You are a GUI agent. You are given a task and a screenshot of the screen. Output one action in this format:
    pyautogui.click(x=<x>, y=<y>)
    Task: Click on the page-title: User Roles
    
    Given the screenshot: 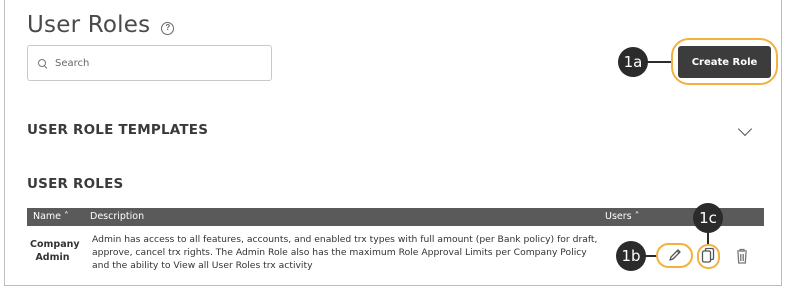 What is the action you would take?
    pyautogui.click(x=89, y=25)
    